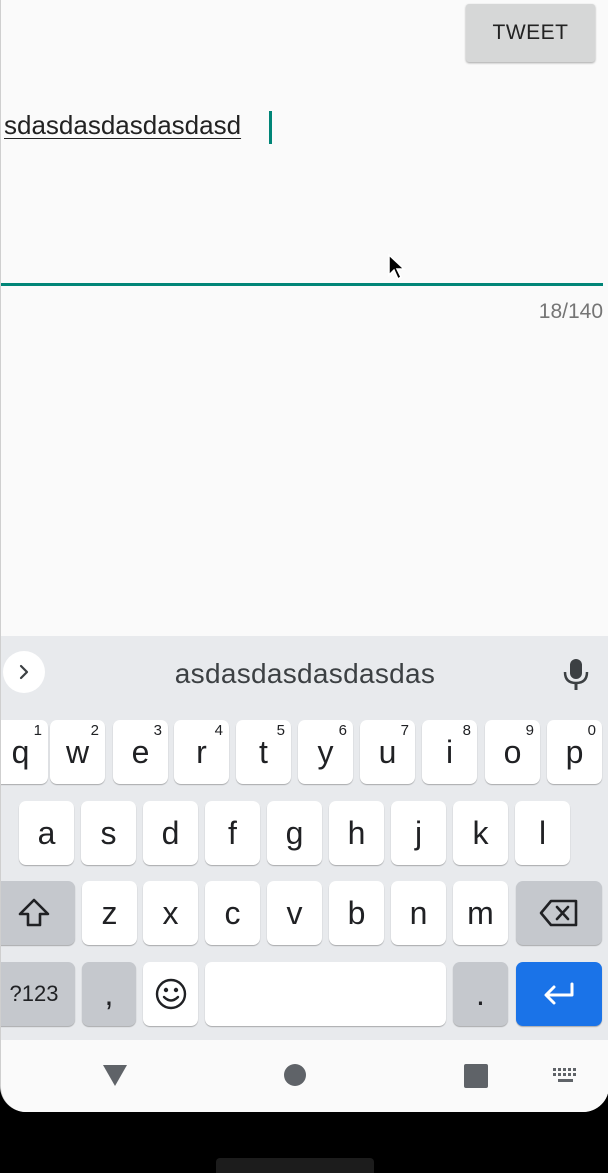 This screenshot has width=608, height=1173. I want to click on nav-back-icon, so click(115, 1075).